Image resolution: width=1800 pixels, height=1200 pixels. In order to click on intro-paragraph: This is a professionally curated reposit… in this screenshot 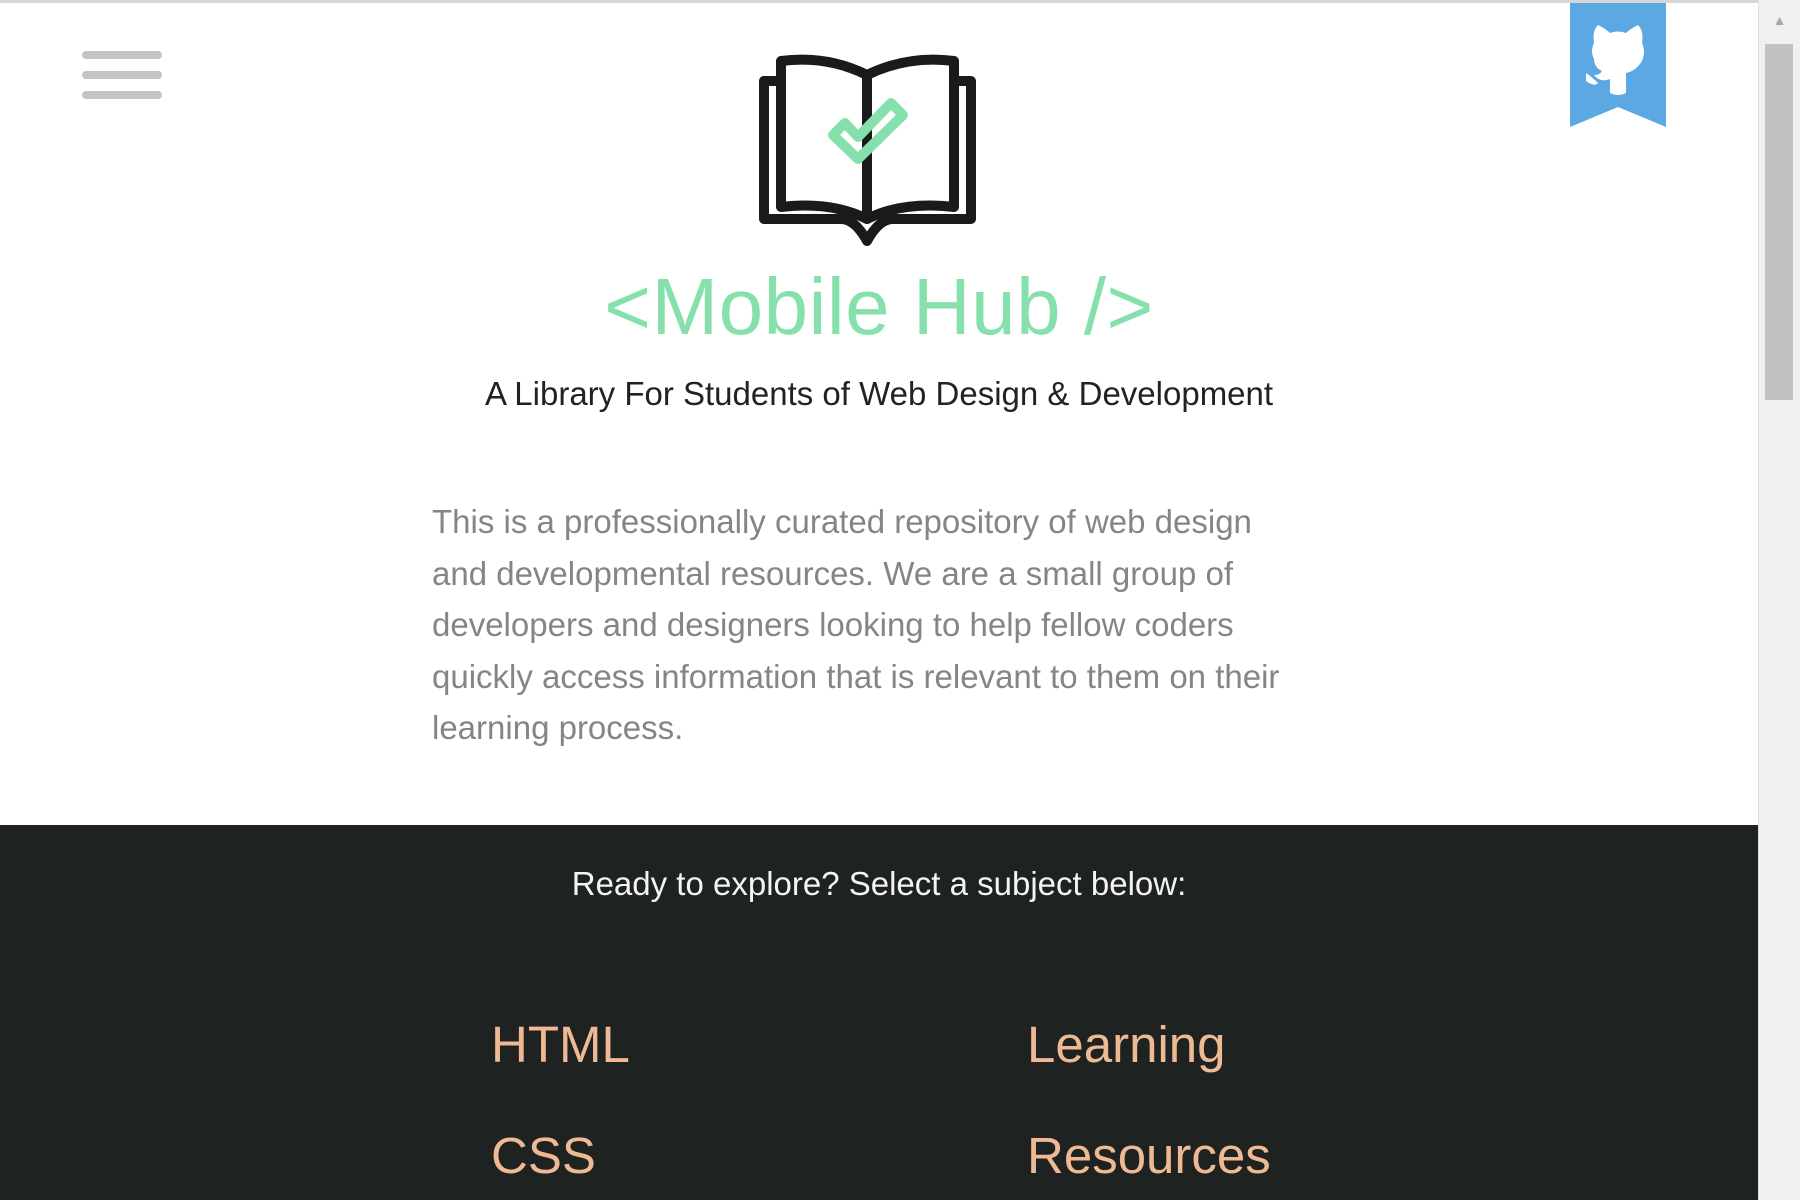, I will do `click(856, 624)`.